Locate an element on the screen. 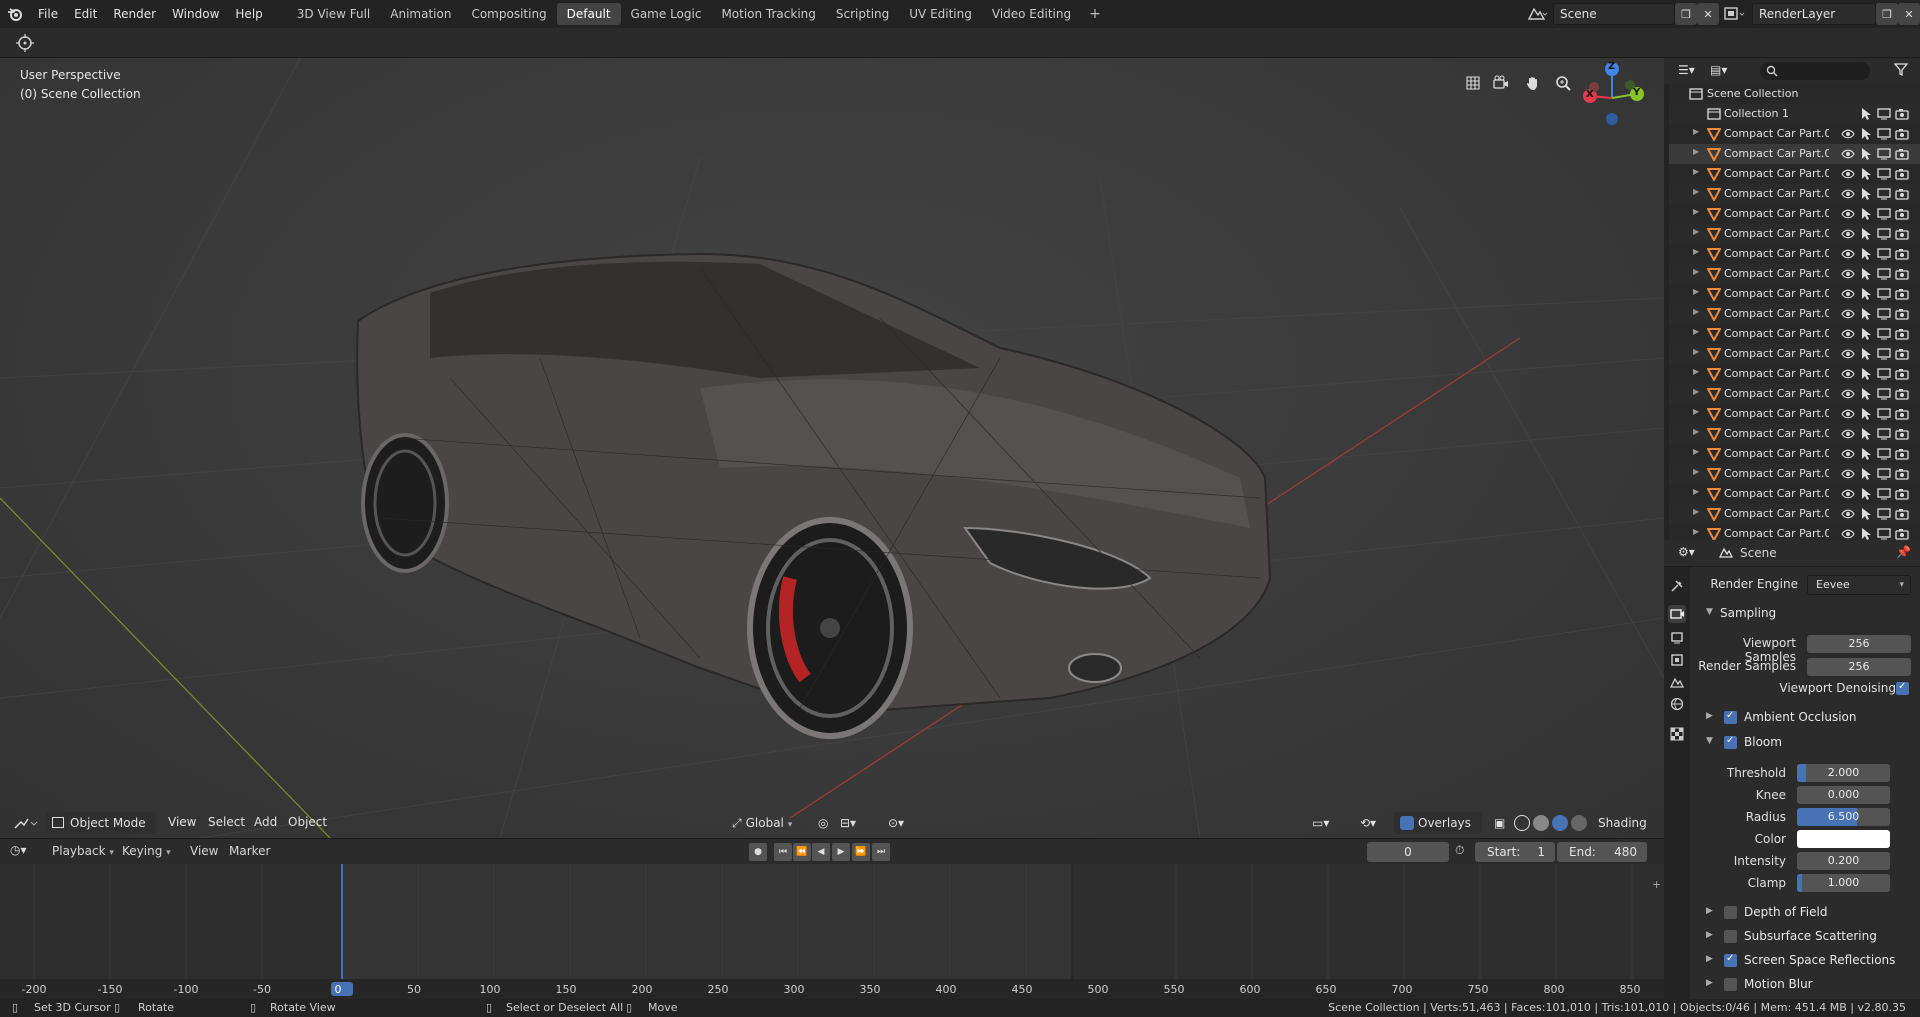 Image resolution: width=1920 pixels, height=1017 pixels. screen-space-reflections-section: ▶ Screen Space Reflections is located at coordinates (1803, 961).